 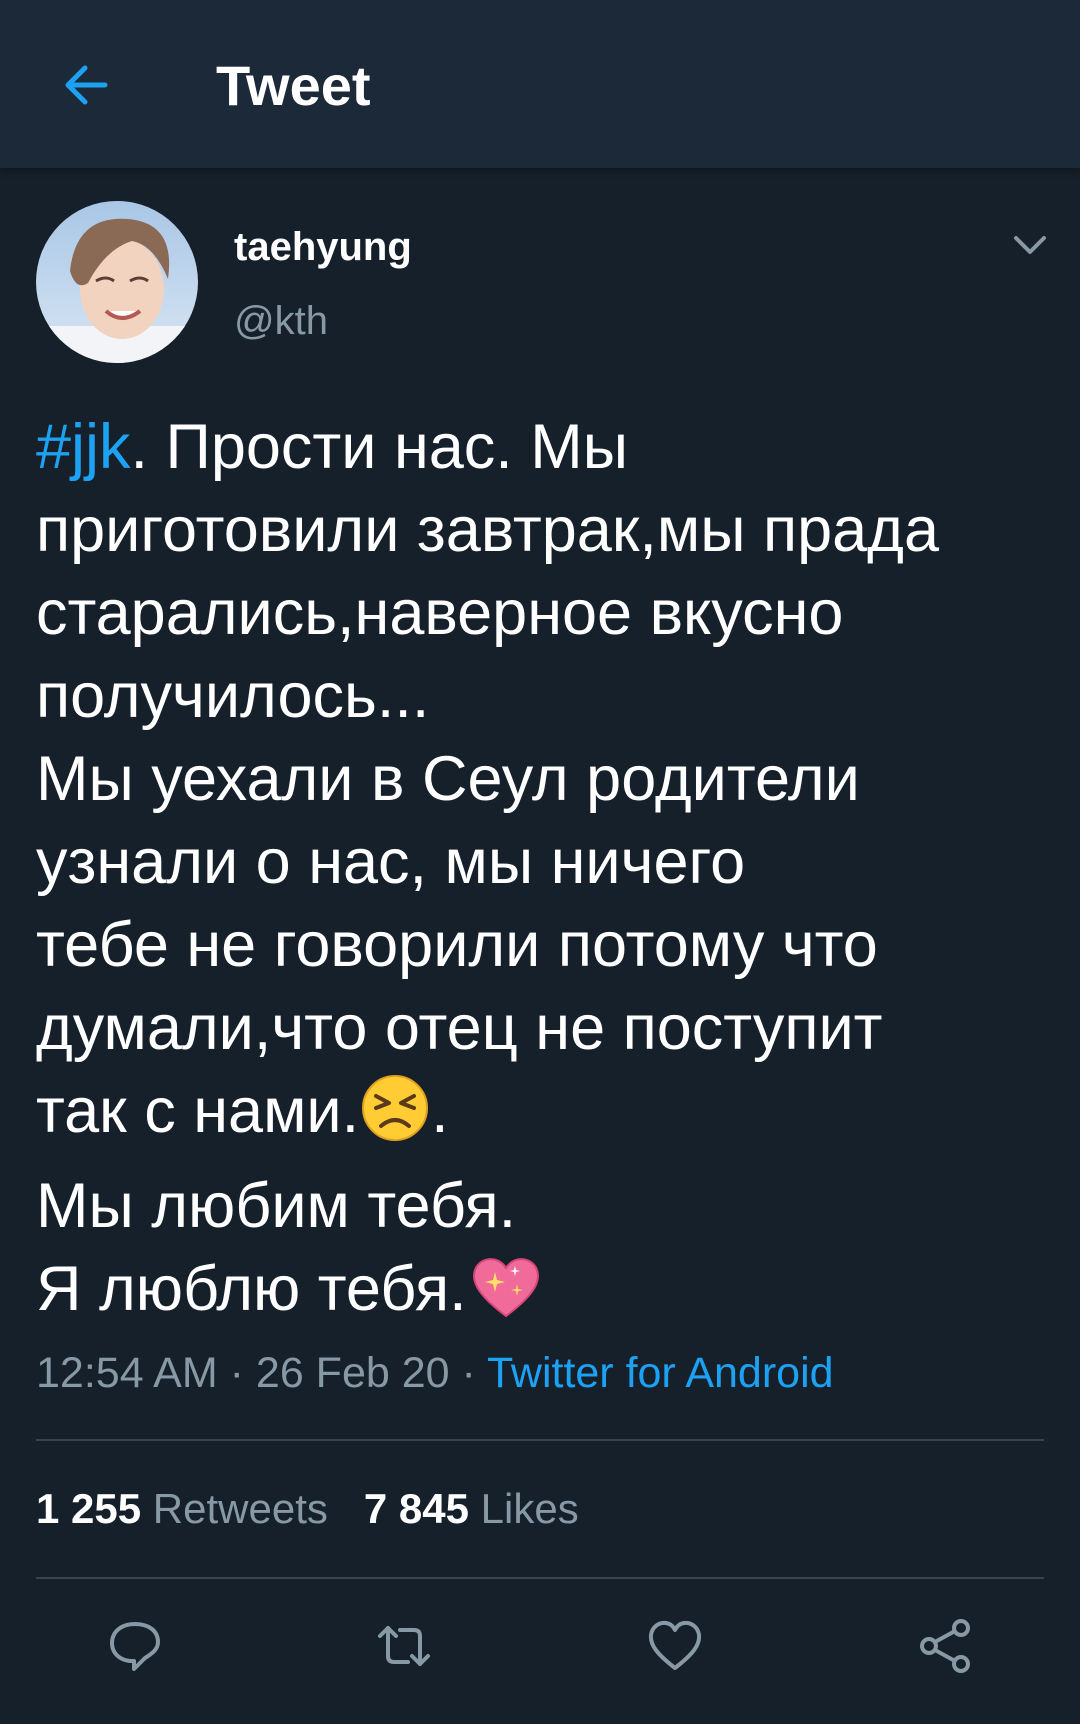 I want to click on display-name: taehyung, so click(x=323, y=247).